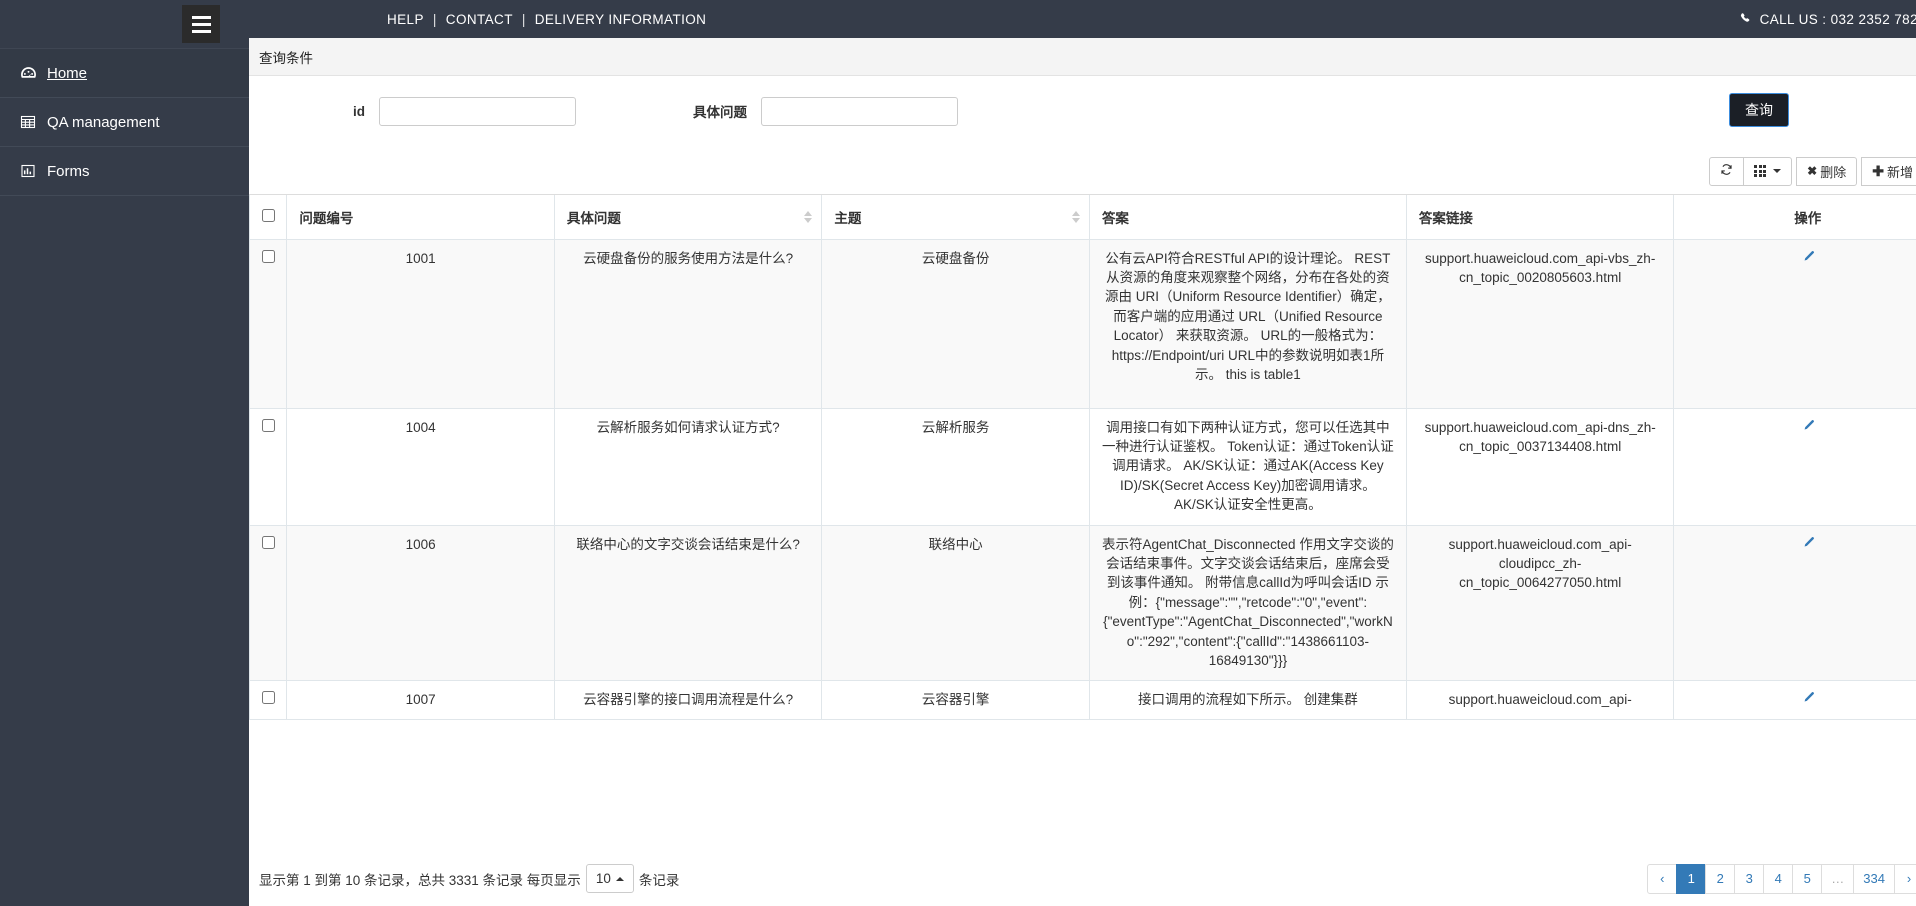  Describe the element at coordinates (68, 171) in the screenshot. I see `sidebar-item-label: Forms` at that location.